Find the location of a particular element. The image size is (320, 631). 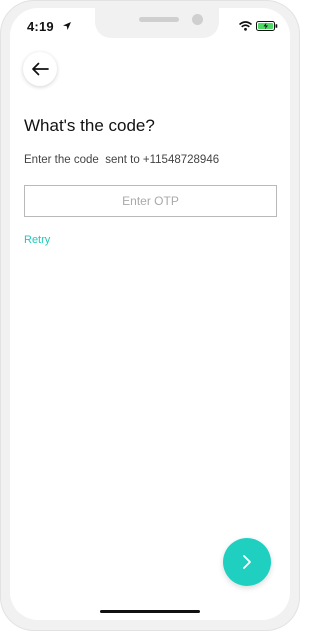

chevron-right-icon is located at coordinates (247, 562).